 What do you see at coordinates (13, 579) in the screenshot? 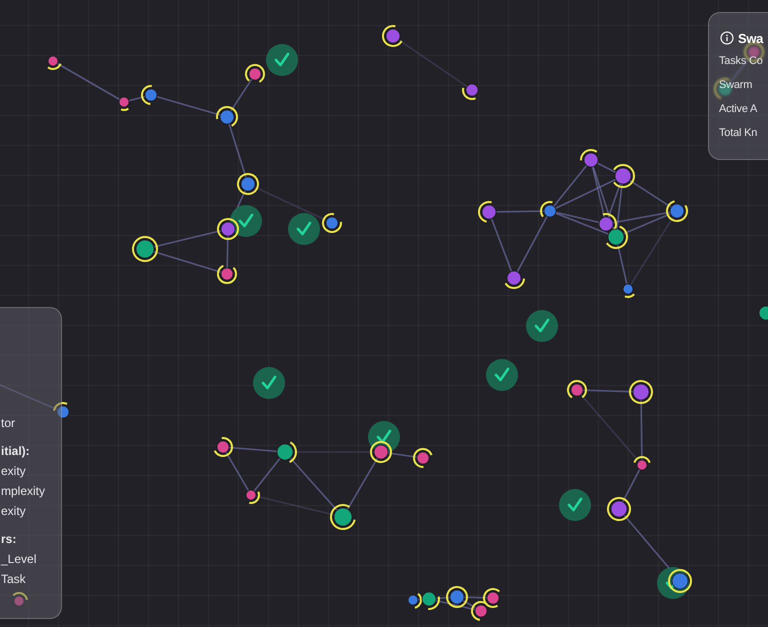
I see `legend-label: Task` at bounding box center [13, 579].